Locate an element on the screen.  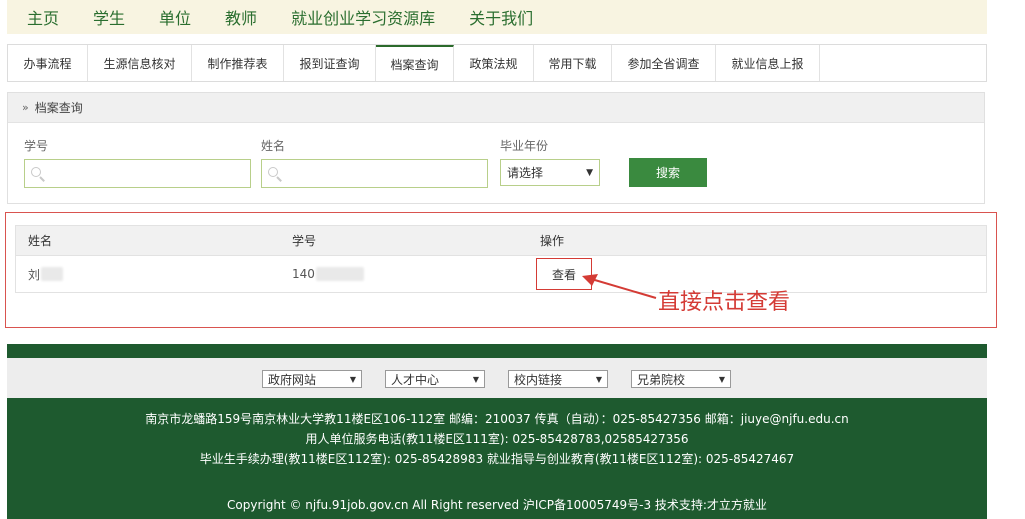
nav-resource-library: 就业创业学习资源库 is located at coordinates (363, 17).